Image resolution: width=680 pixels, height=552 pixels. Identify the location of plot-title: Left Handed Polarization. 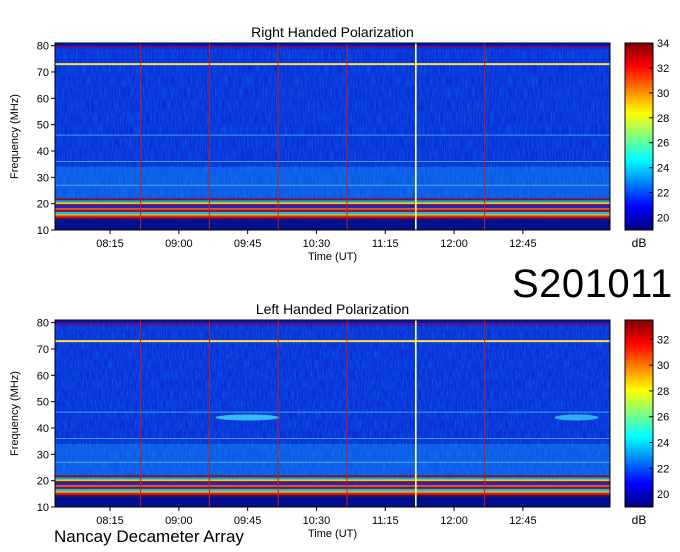
(332, 309).